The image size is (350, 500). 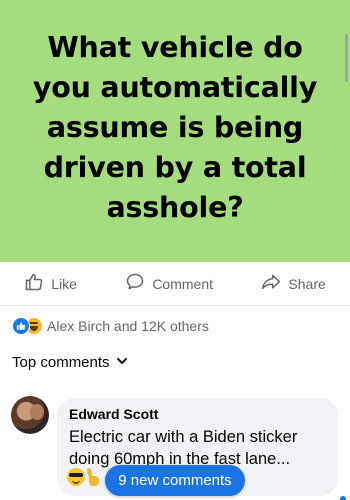 I want to click on share-label: Share, so click(x=307, y=283).